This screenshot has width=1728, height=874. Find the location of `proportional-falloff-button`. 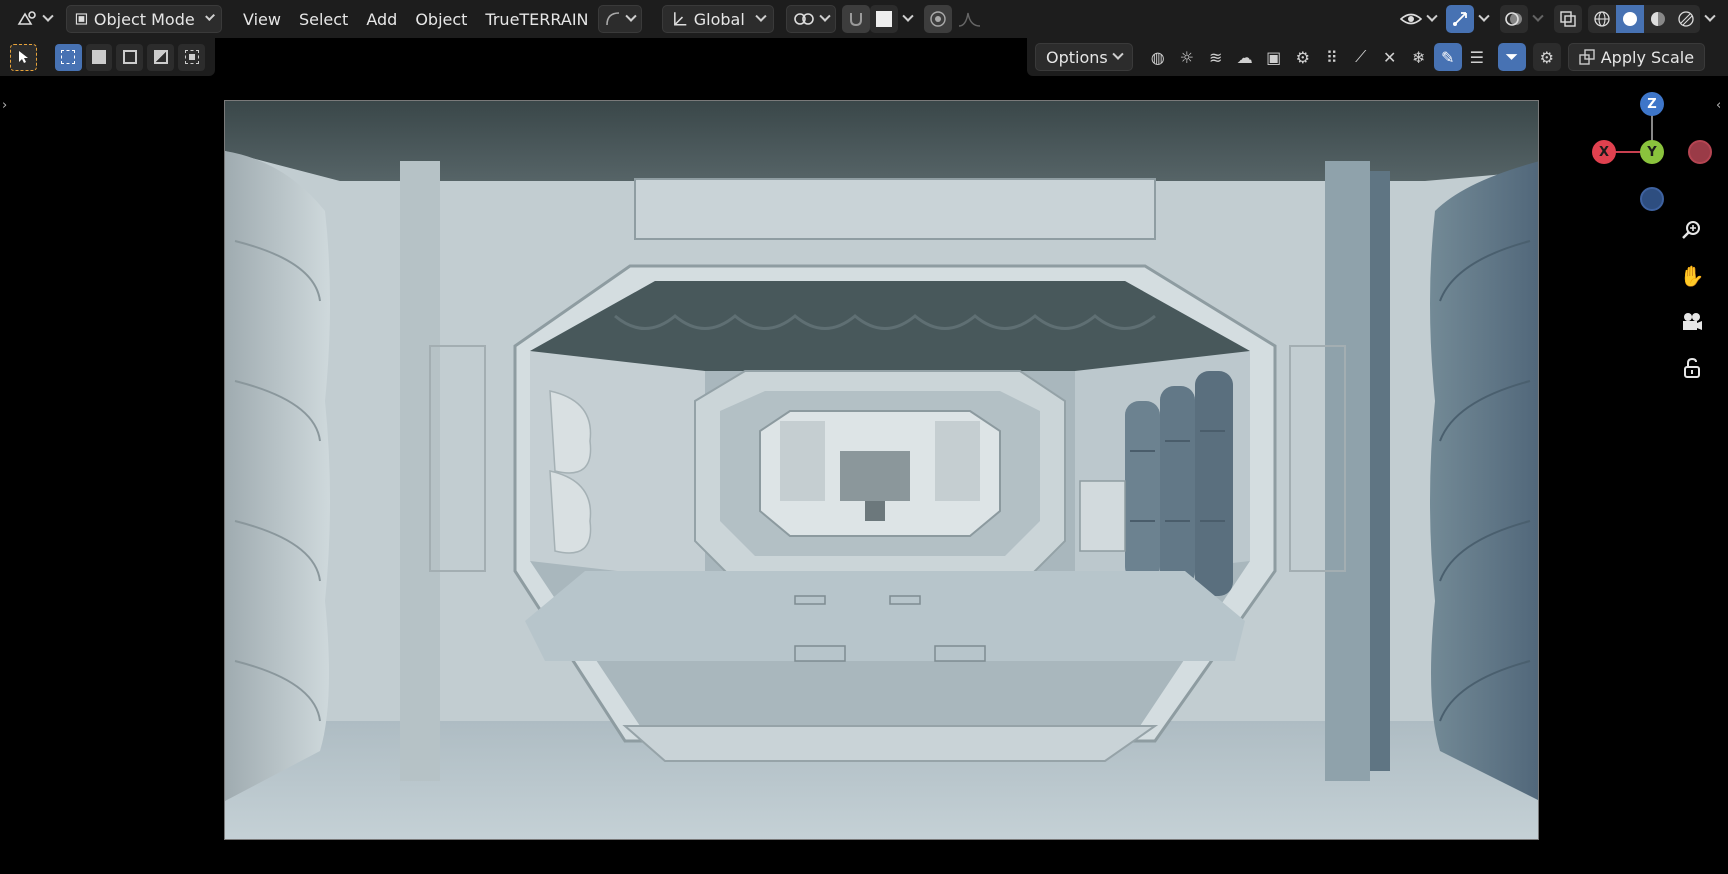

proportional-falloff-button is located at coordinates (970, 19).